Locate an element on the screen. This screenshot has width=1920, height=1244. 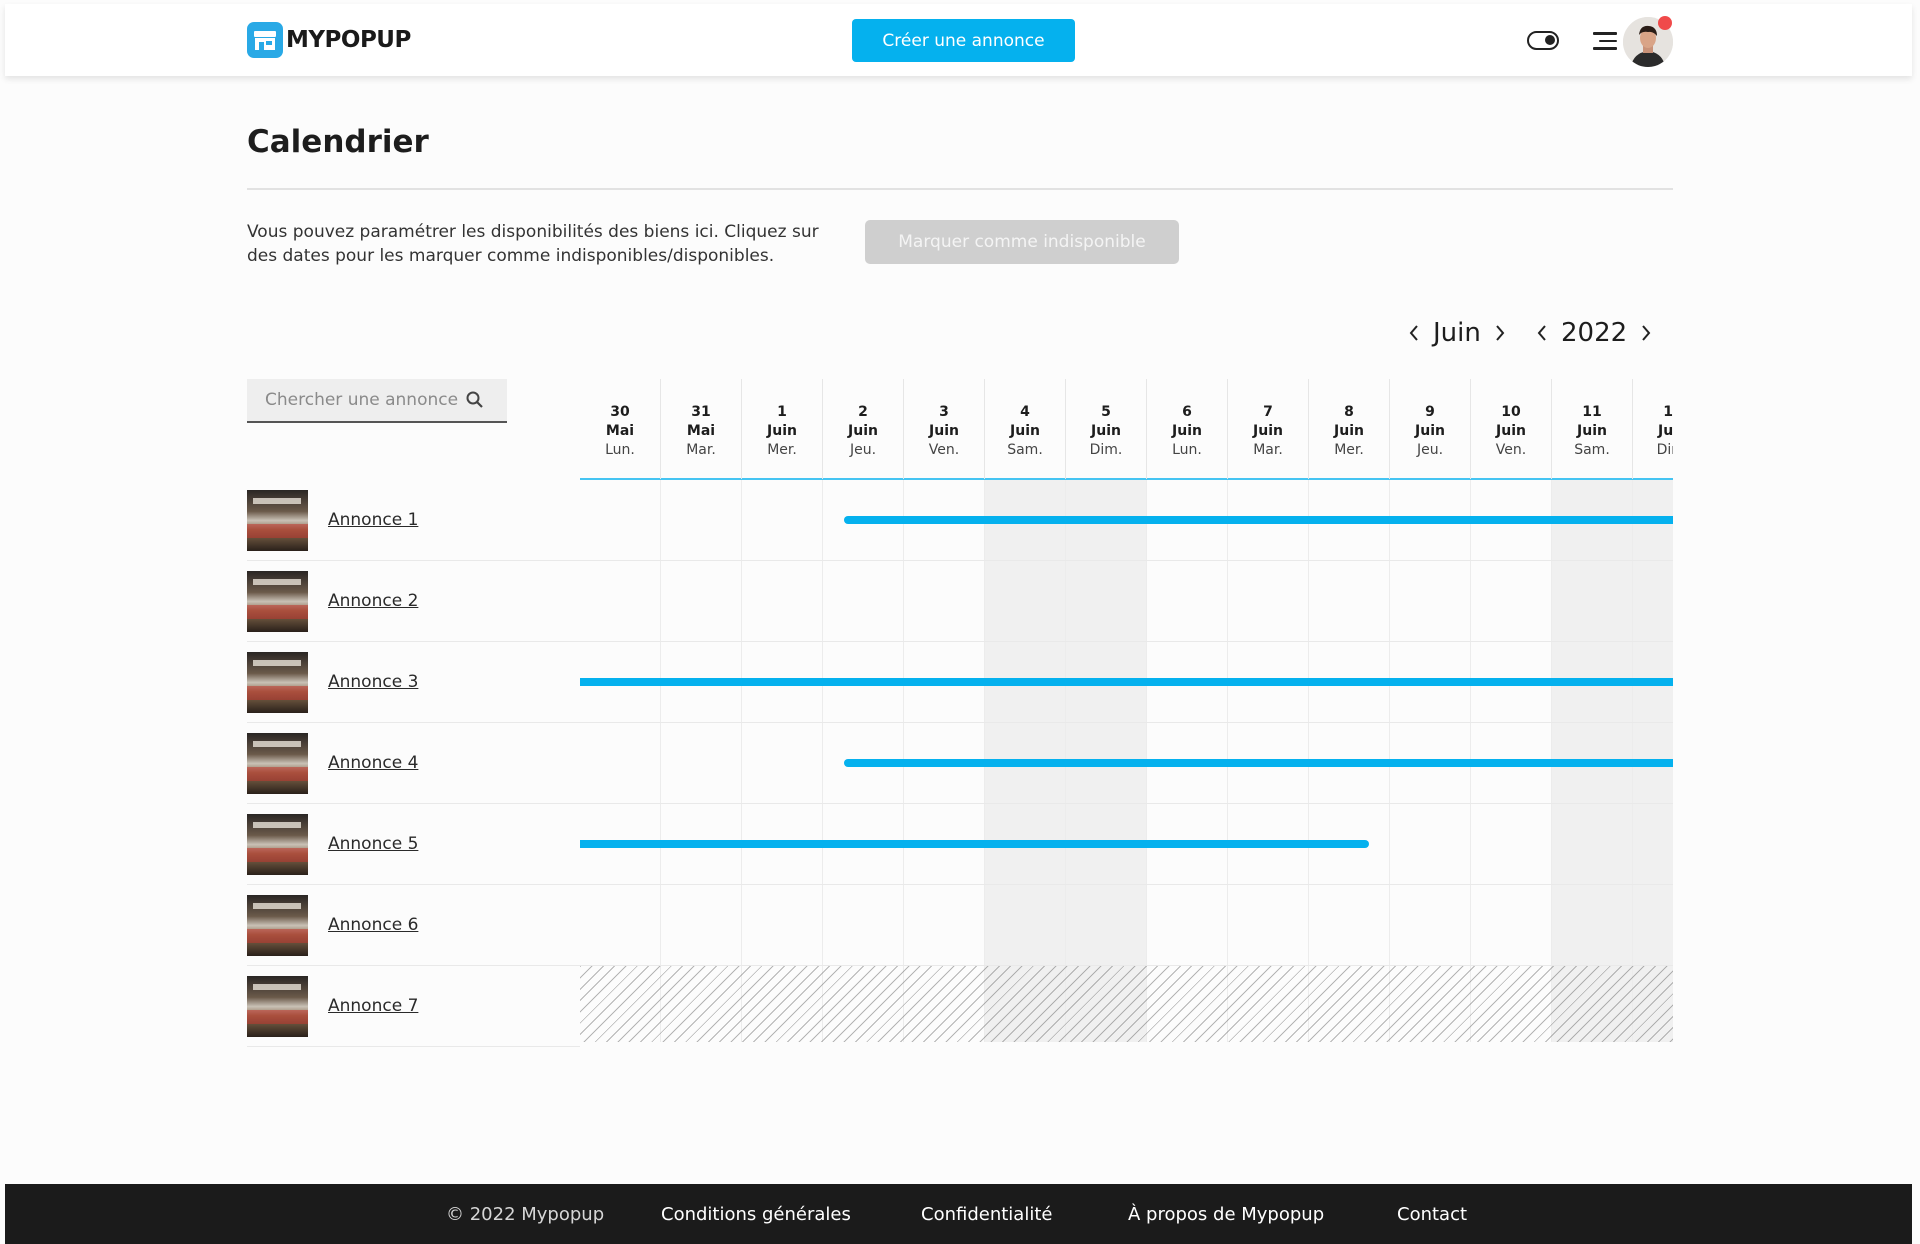
listing-row: Annonce 6 is located at coordinates (413, 925).